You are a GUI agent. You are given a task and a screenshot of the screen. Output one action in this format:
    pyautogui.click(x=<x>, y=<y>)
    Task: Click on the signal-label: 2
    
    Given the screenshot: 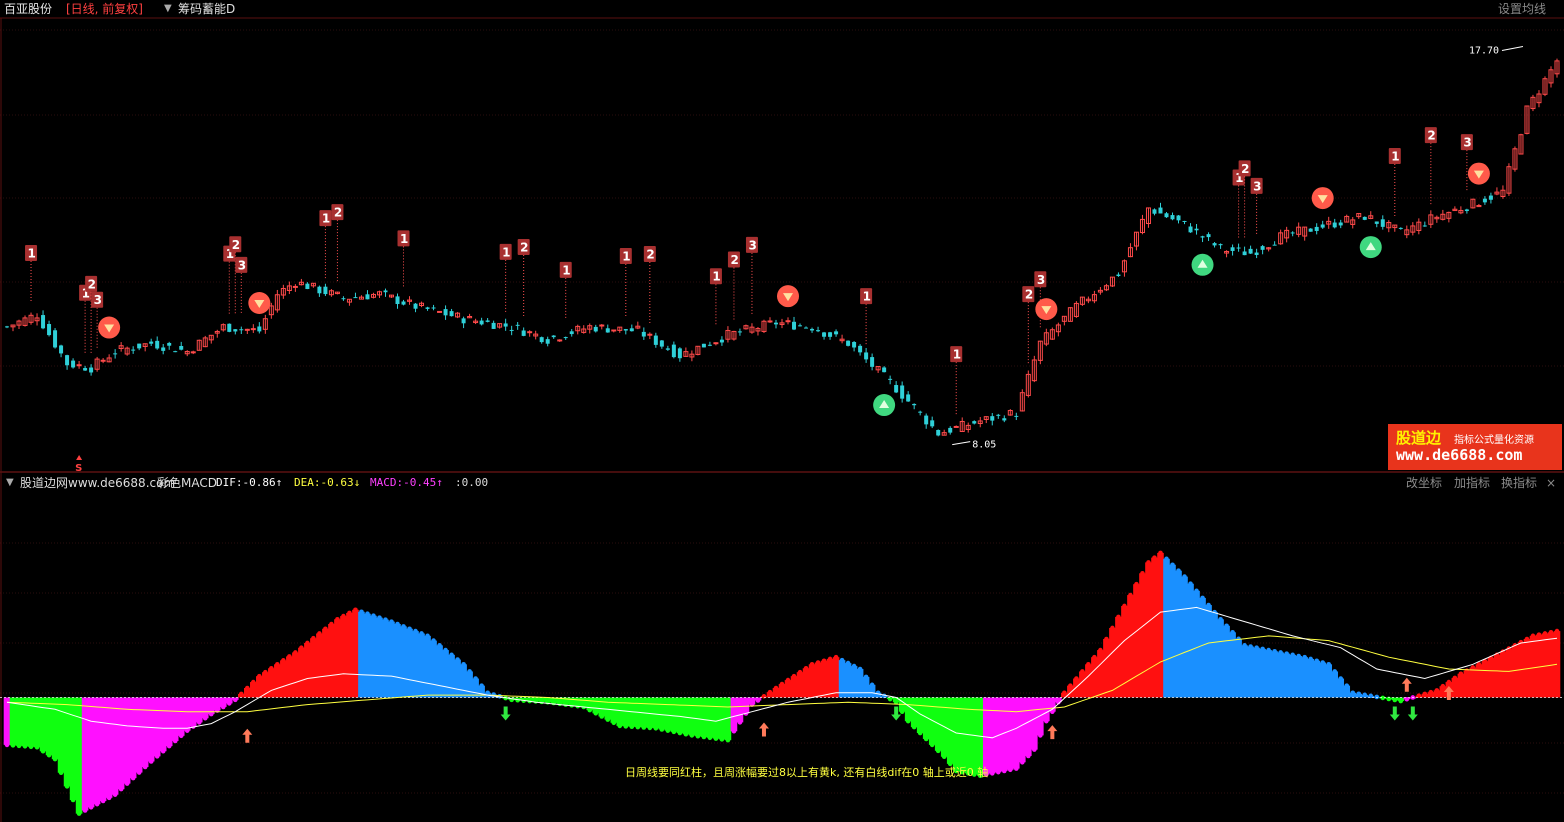 What is the action you would take?
    pyautogui.click(x=524, y=247)
    